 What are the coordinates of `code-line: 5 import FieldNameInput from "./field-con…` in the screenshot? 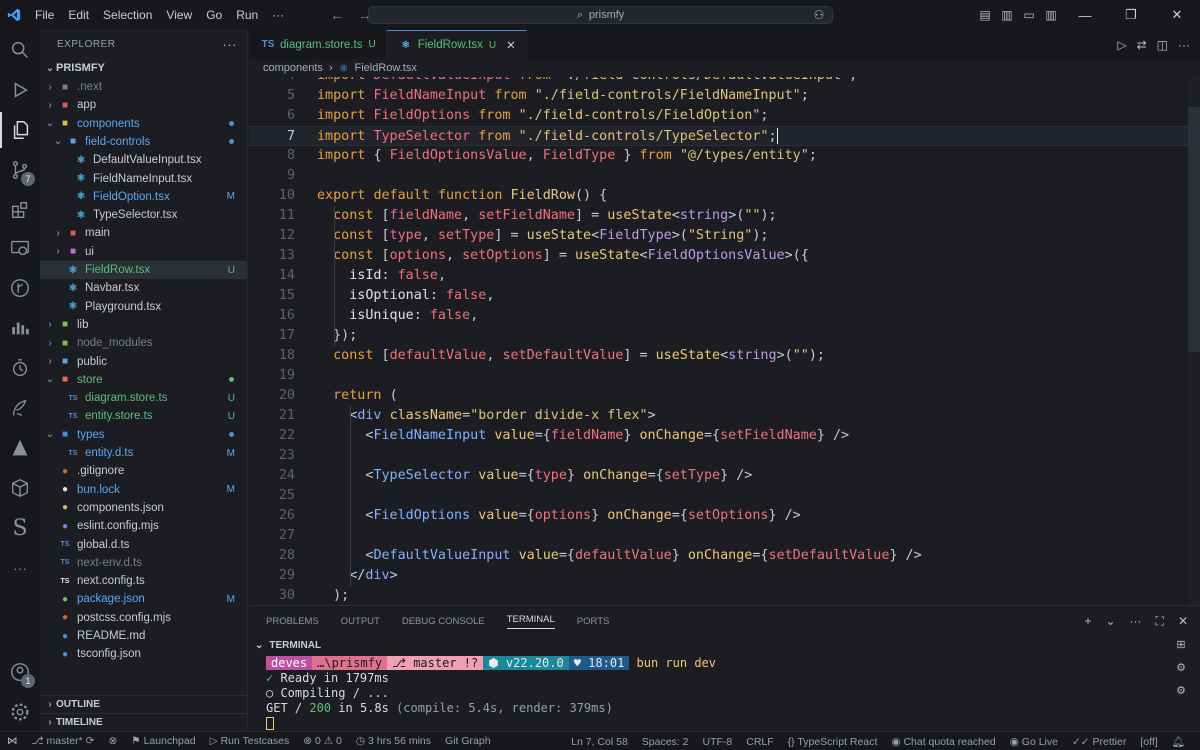 It's located at (719, 96).